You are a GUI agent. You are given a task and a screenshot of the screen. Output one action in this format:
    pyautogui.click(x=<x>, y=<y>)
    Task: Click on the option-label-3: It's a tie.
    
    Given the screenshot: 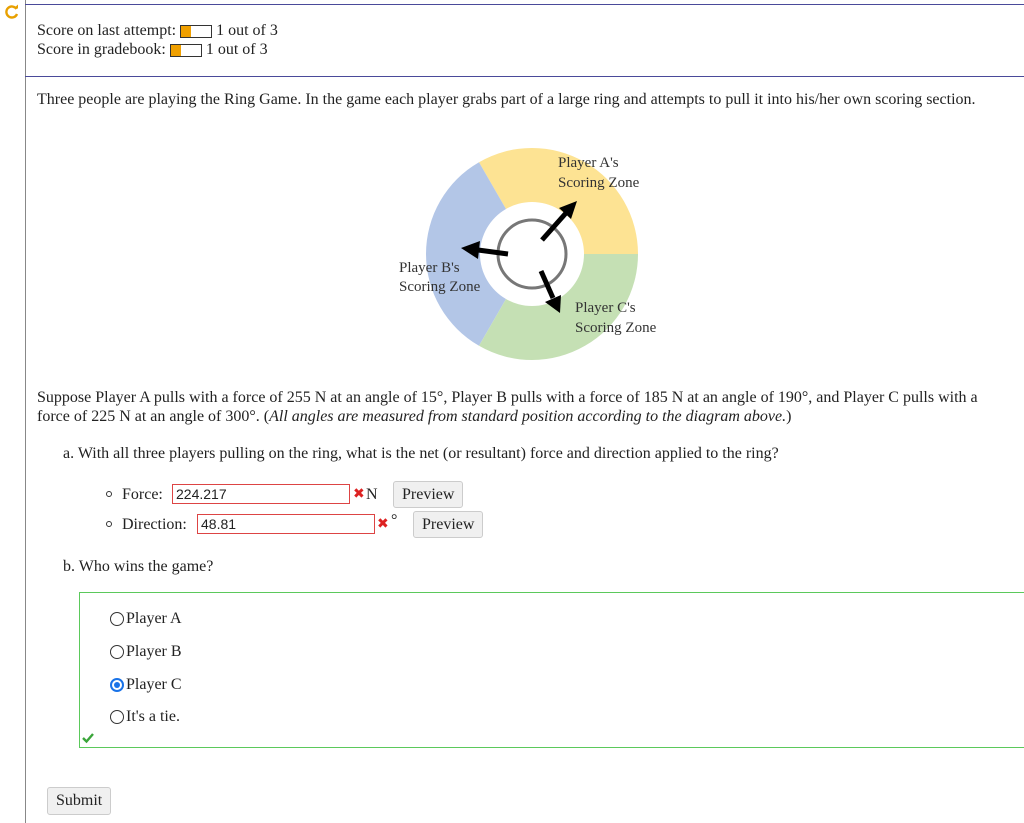 What is the action you would take?
    pyautogui.click(x=153, y=717)
    